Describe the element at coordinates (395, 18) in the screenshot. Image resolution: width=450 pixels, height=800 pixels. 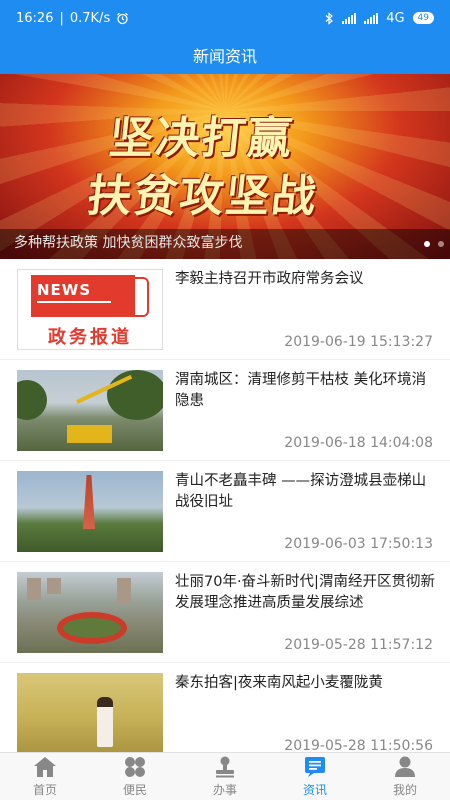
I see `network-type: 4G` at that location.